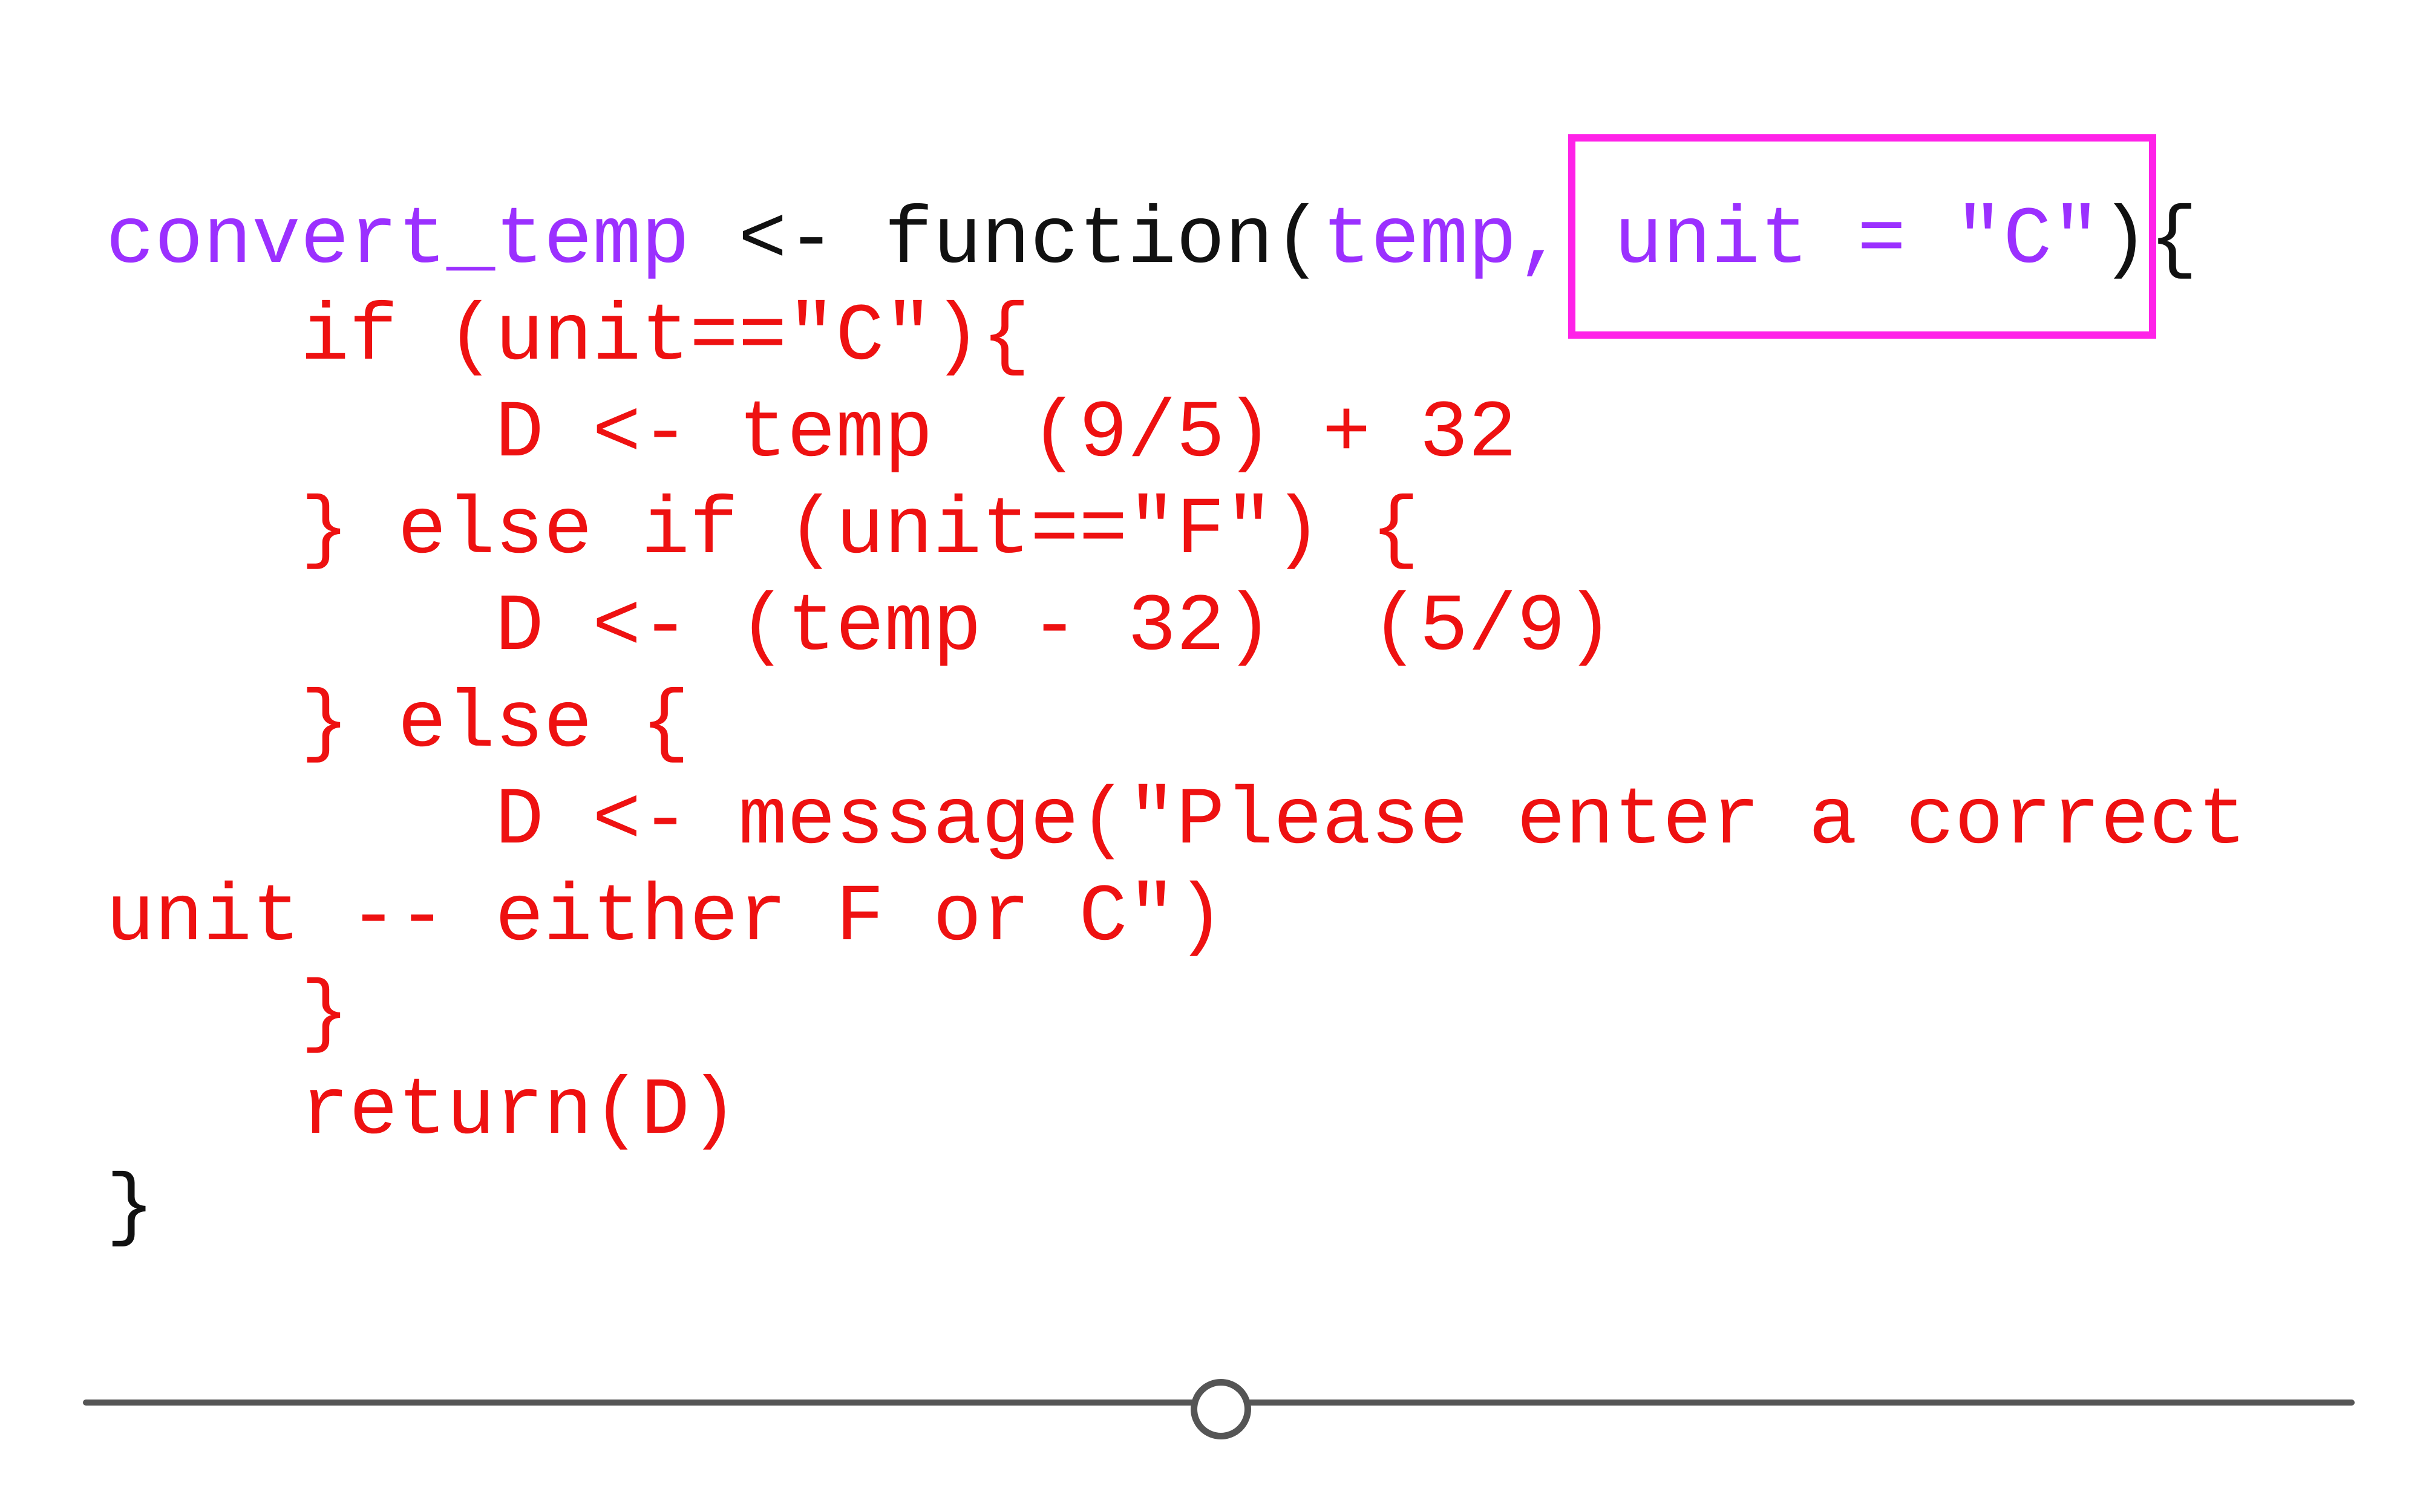  I want to click on code-line: return(D), so click(1225, 1111).